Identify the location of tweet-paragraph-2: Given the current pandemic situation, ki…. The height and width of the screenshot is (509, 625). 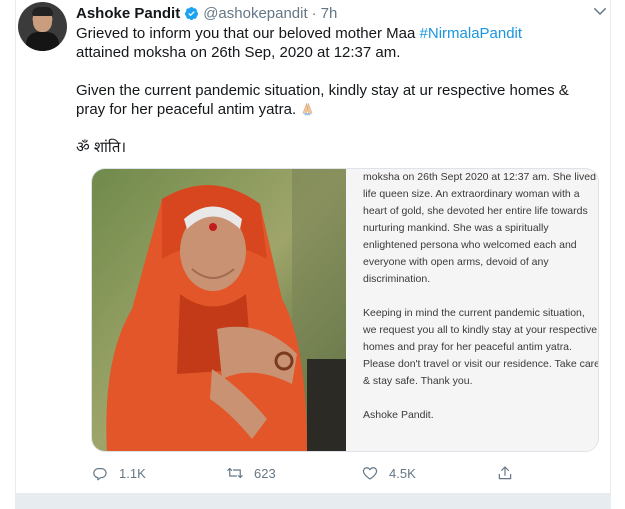
(336, 100).